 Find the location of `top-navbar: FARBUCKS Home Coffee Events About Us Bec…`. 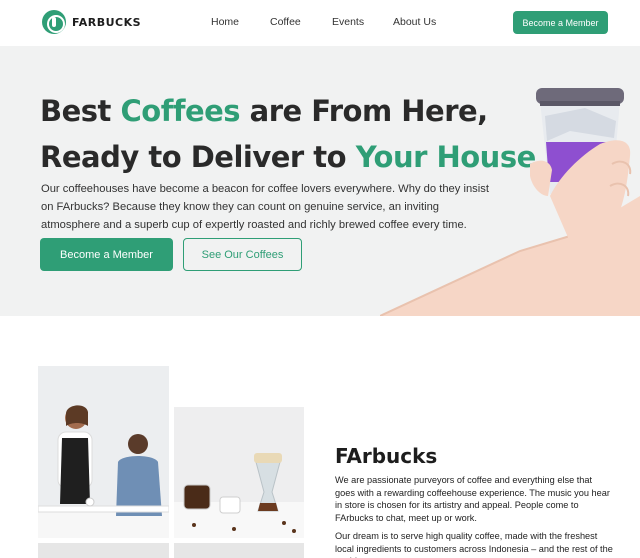

top-navbar: FARBUCKS Home Coffee Events About Us Bec… is located at coordinates (320, 23).